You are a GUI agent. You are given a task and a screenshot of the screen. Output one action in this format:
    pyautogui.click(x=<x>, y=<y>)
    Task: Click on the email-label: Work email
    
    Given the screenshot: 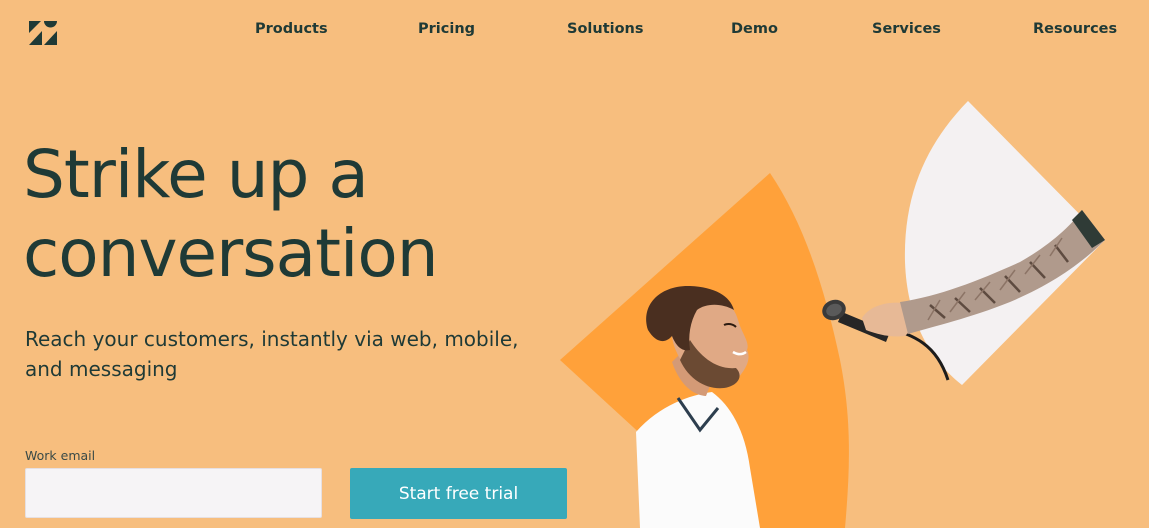 What is the action you would take?
    pyautogui.click(x=60, y=455)
    